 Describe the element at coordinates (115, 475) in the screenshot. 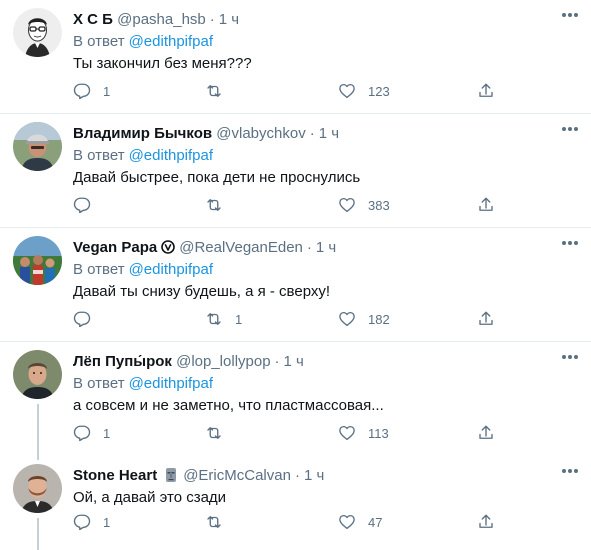

I see `display-name: Stone Heart` at that location.